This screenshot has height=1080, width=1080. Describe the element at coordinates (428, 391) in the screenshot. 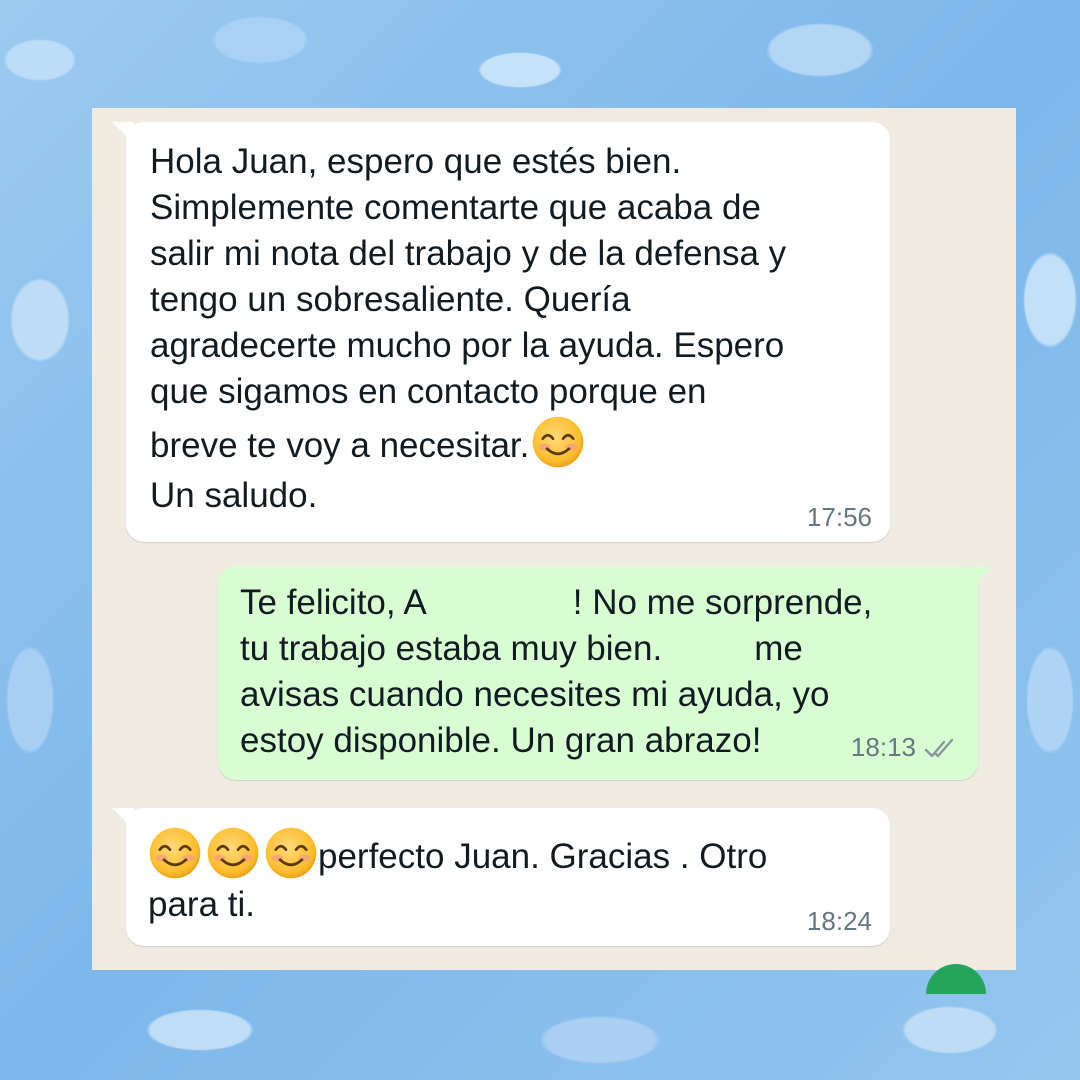

I see `message-text-line: que sigamos en contacto porque en` at that location.